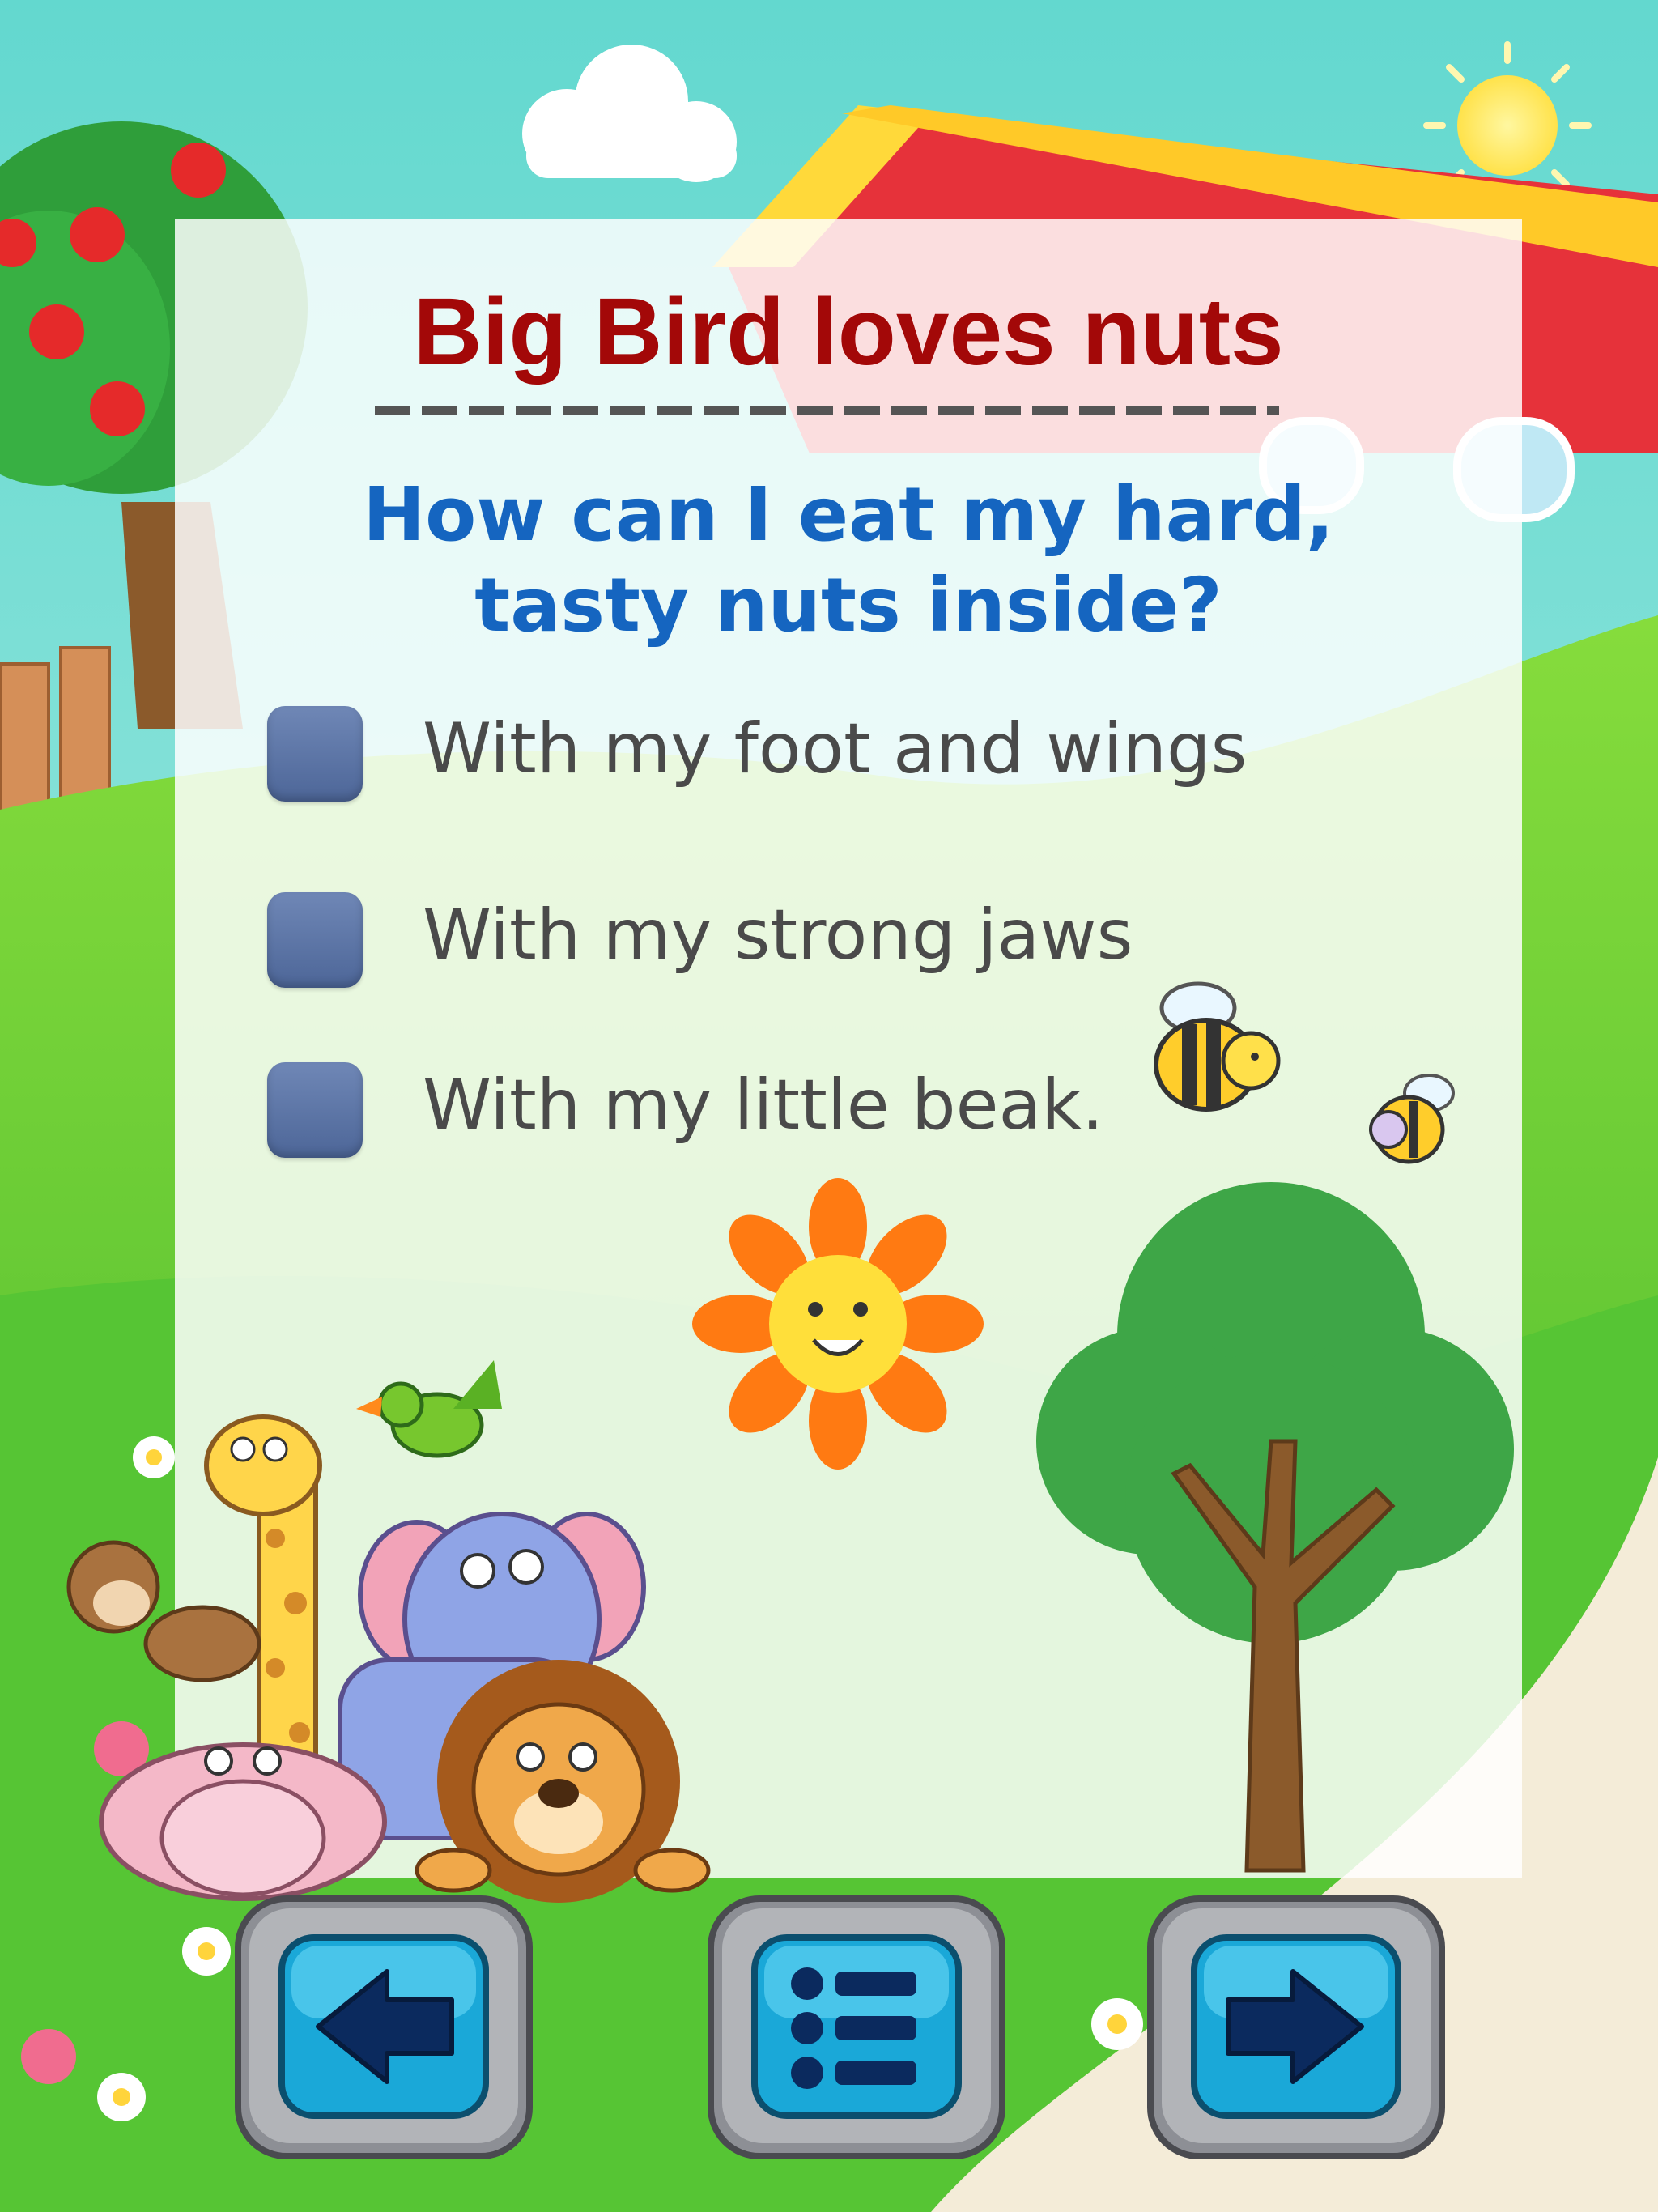 This screenshot has width=1658, height=2212. Describe the element at coordinates (1217, 1046) in the screenshot. I see `bee-icon` at that location.